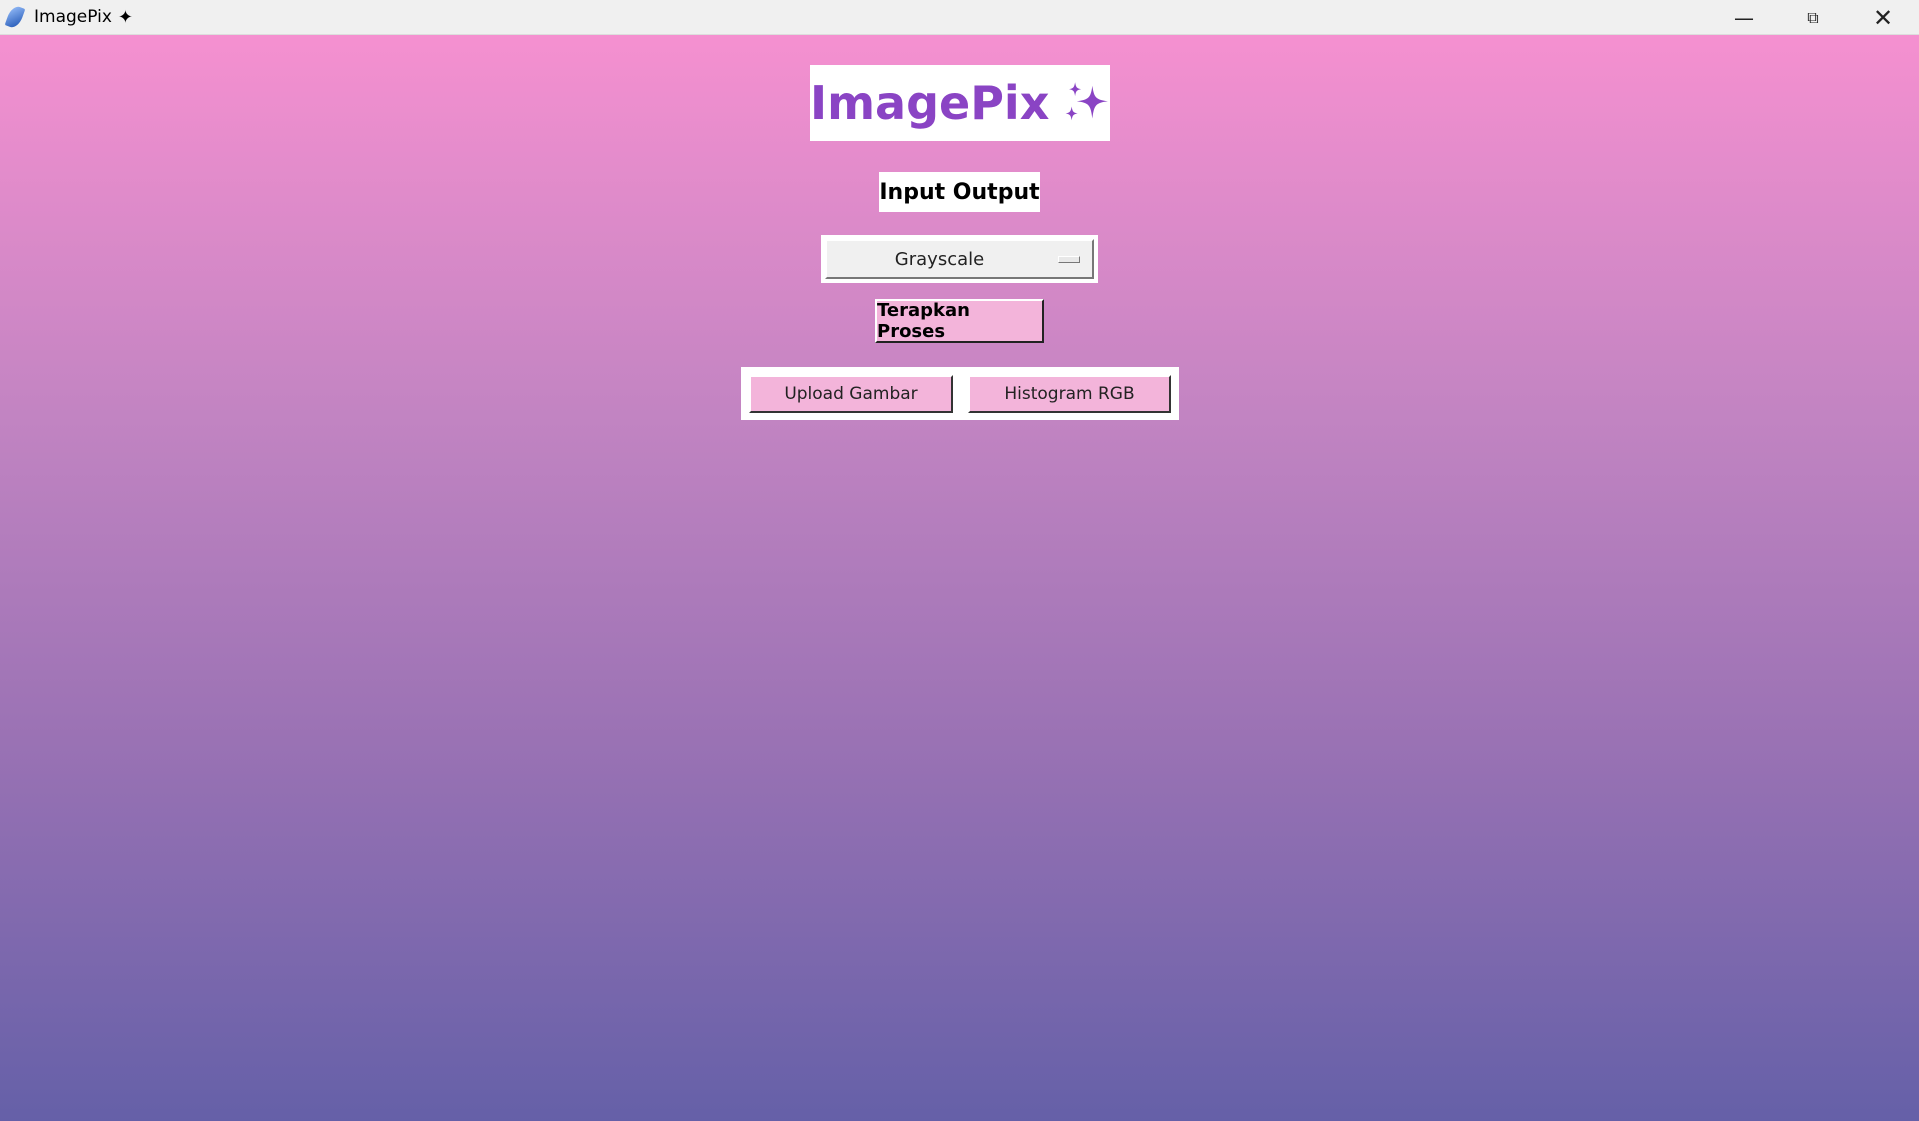 The width and height of the screenshot is (1919, 1121). Describe the element at coordinates (1744, 17) in the screenshot. I see `minimize-button: —` at that location.